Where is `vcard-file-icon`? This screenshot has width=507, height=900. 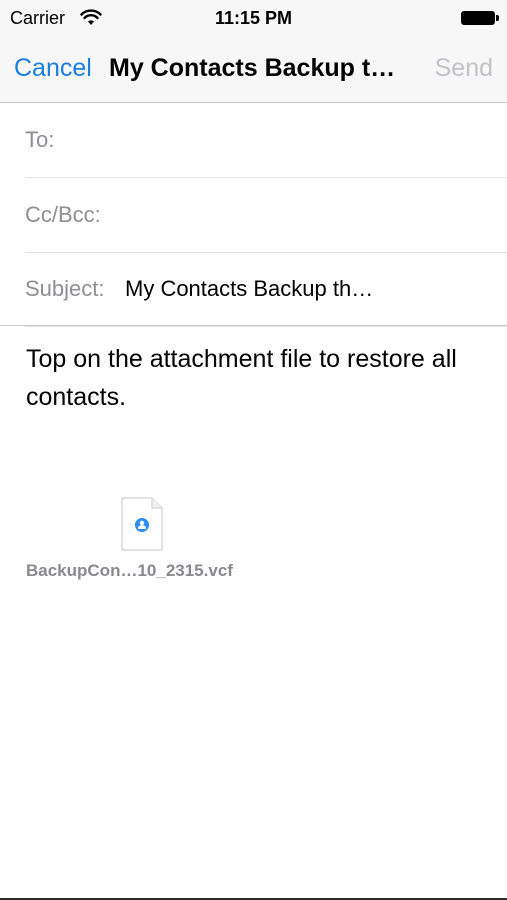 vcard-file-icon is located at coordinates (142, 524).